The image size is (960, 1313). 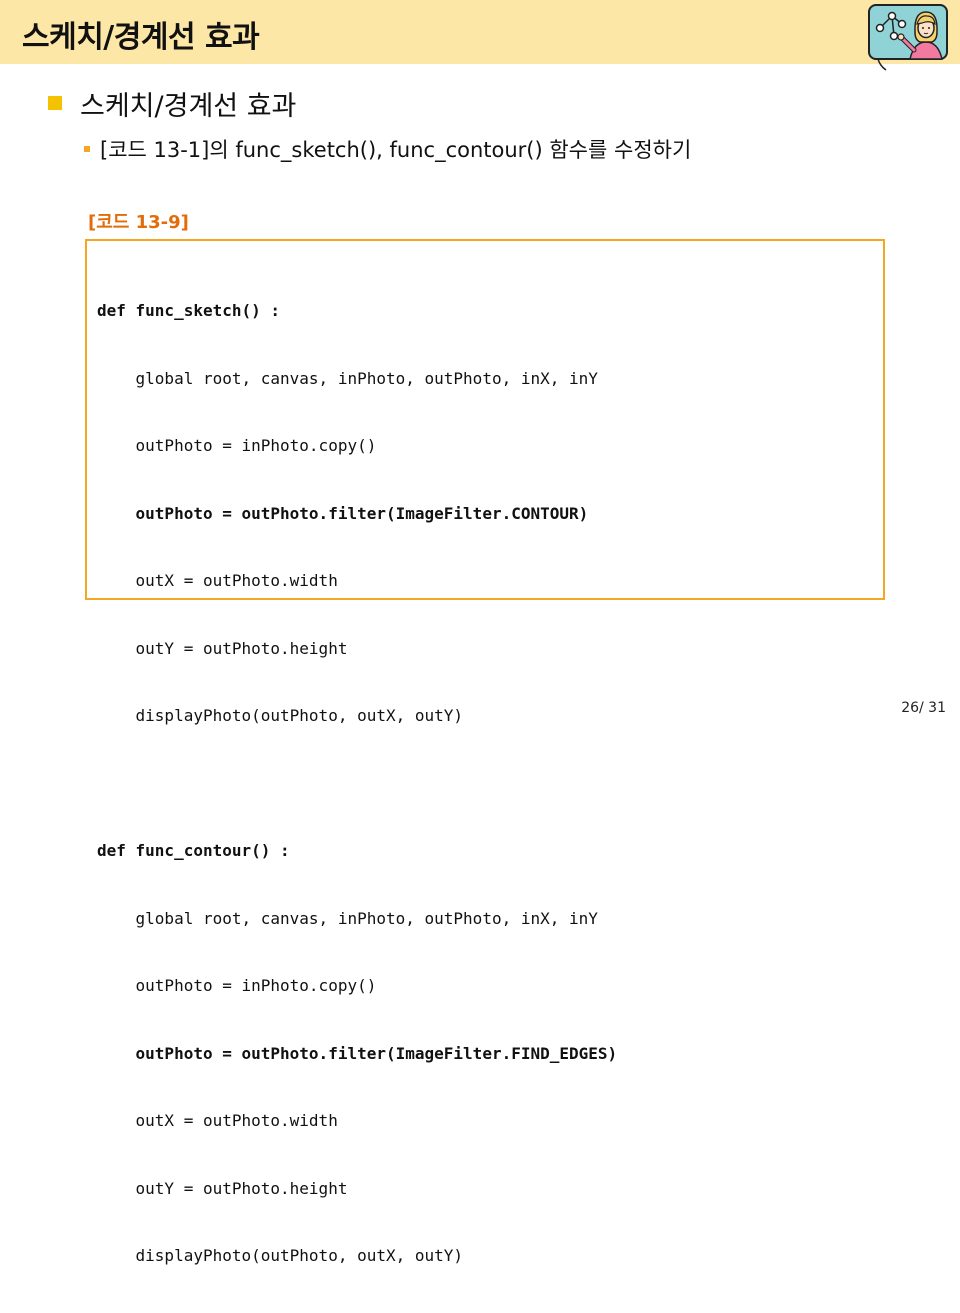 What do you see at coordinates (141, 37) in the screenshot?
I see `page-title: 스케치/경계선 효과` at bounding box center [141, 37].